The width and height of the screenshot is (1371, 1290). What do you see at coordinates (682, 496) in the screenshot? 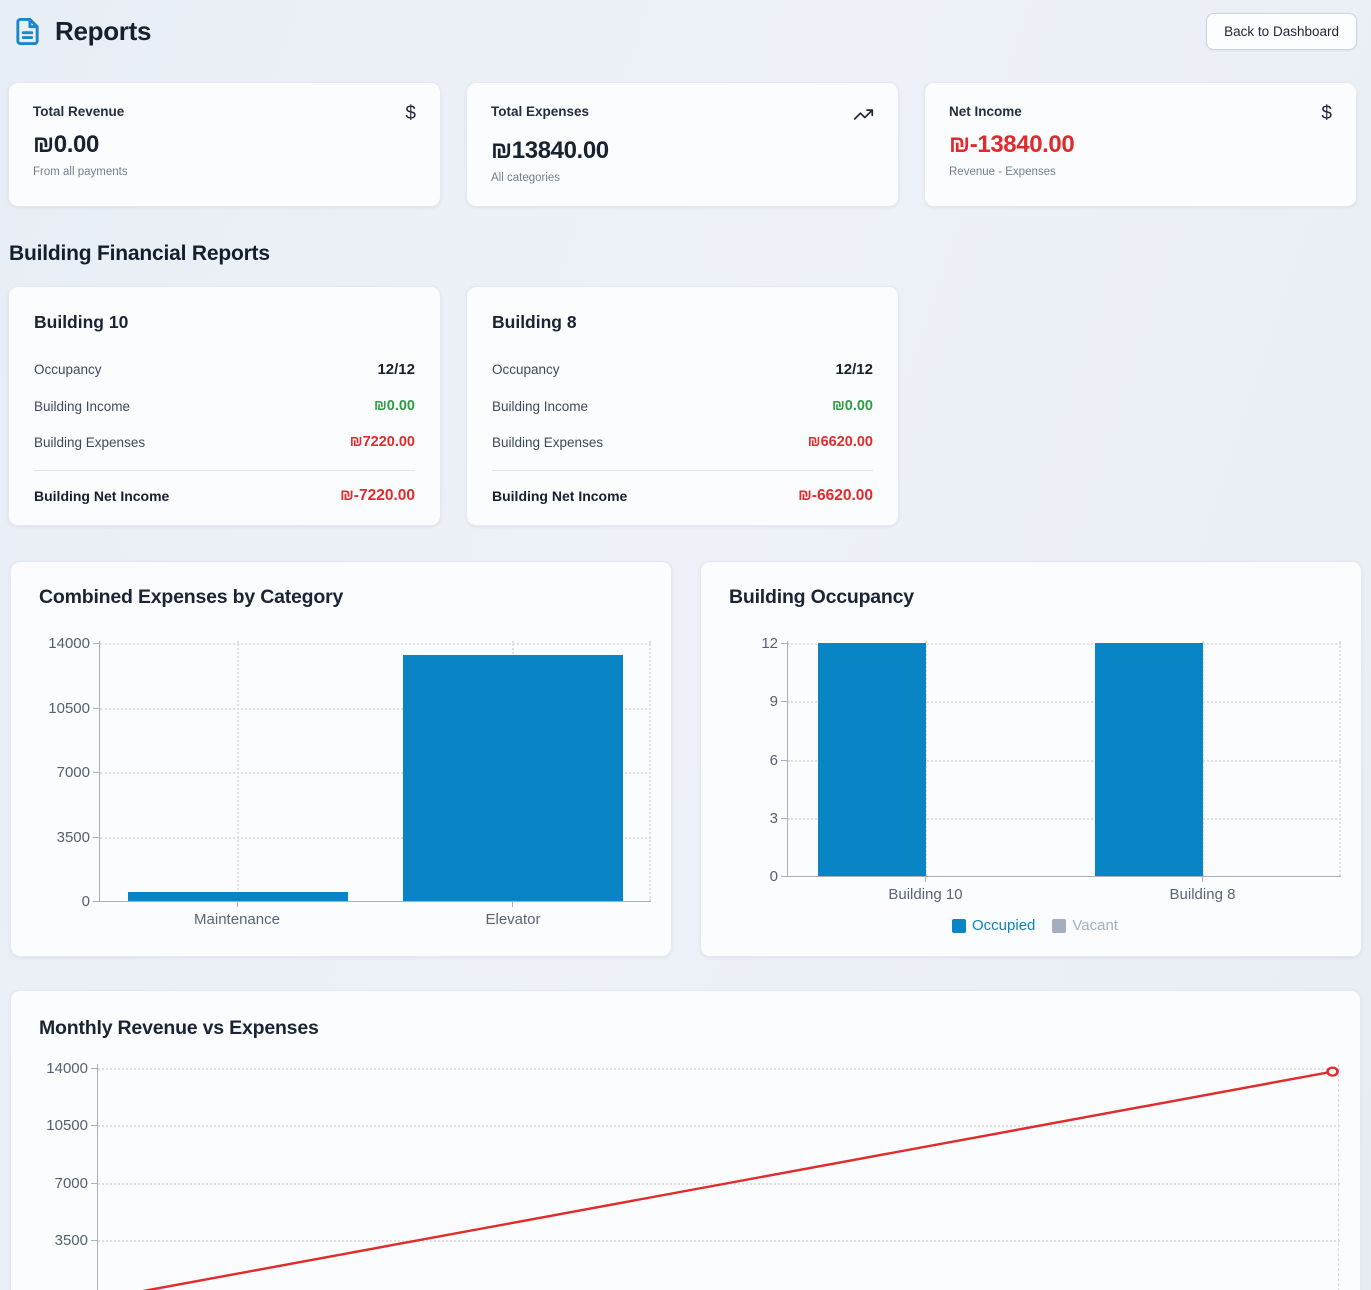
I see `net-income-row: Building Net Income ₪-6620.00` at bounding box center [682, 496].